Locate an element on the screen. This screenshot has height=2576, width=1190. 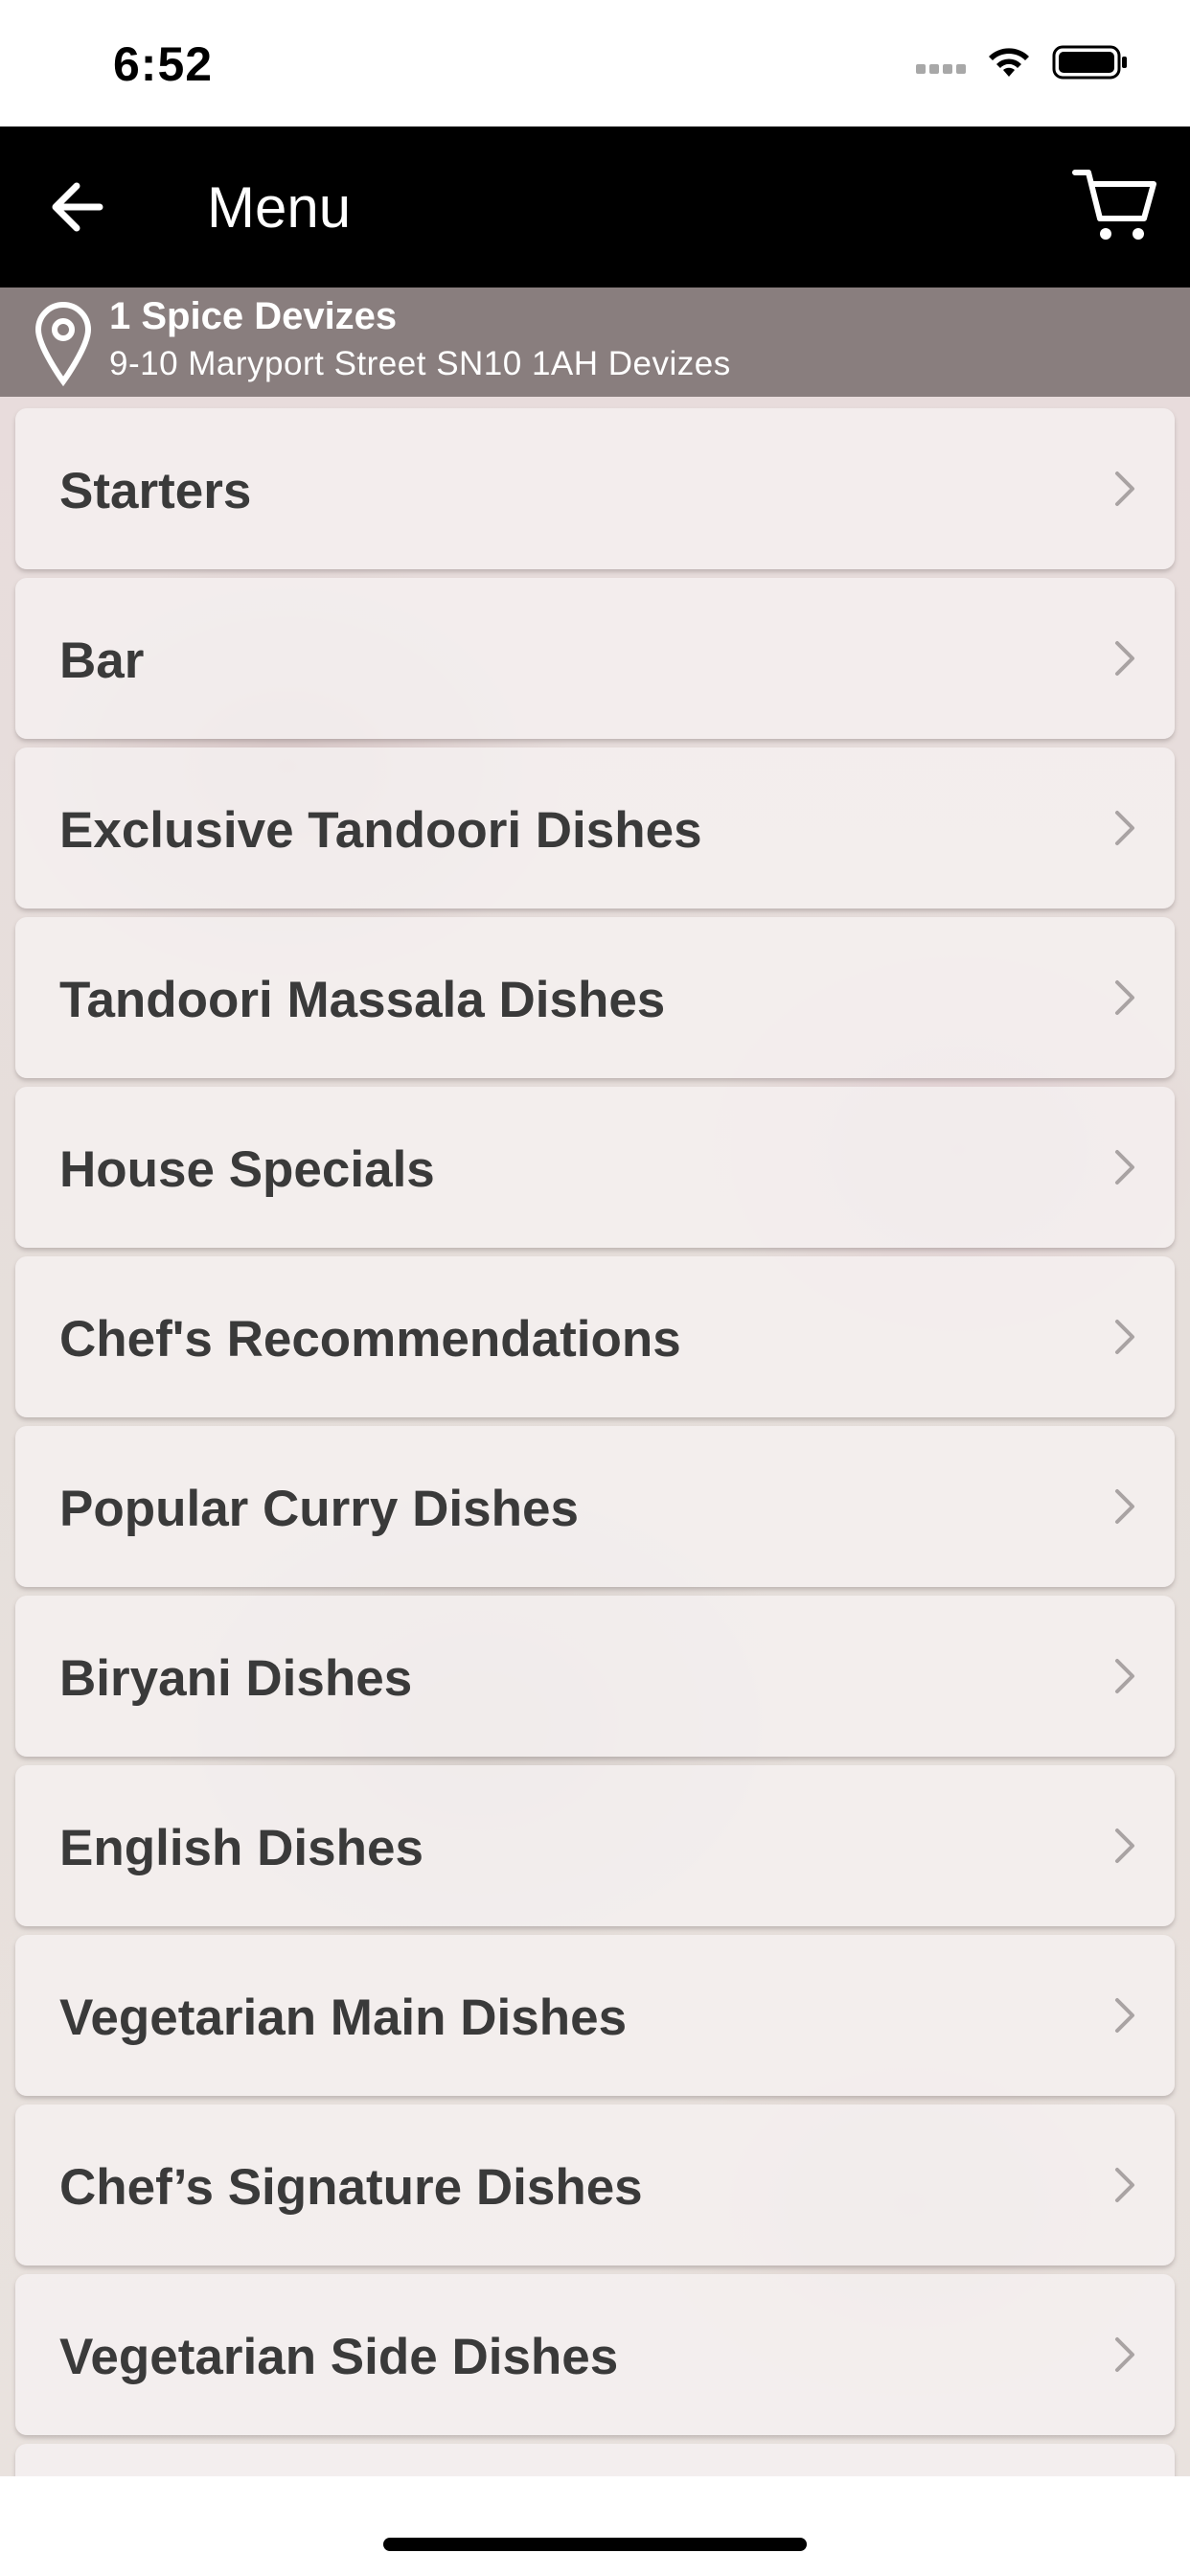
home-indicator-area is located at coordinates (595, 2526).